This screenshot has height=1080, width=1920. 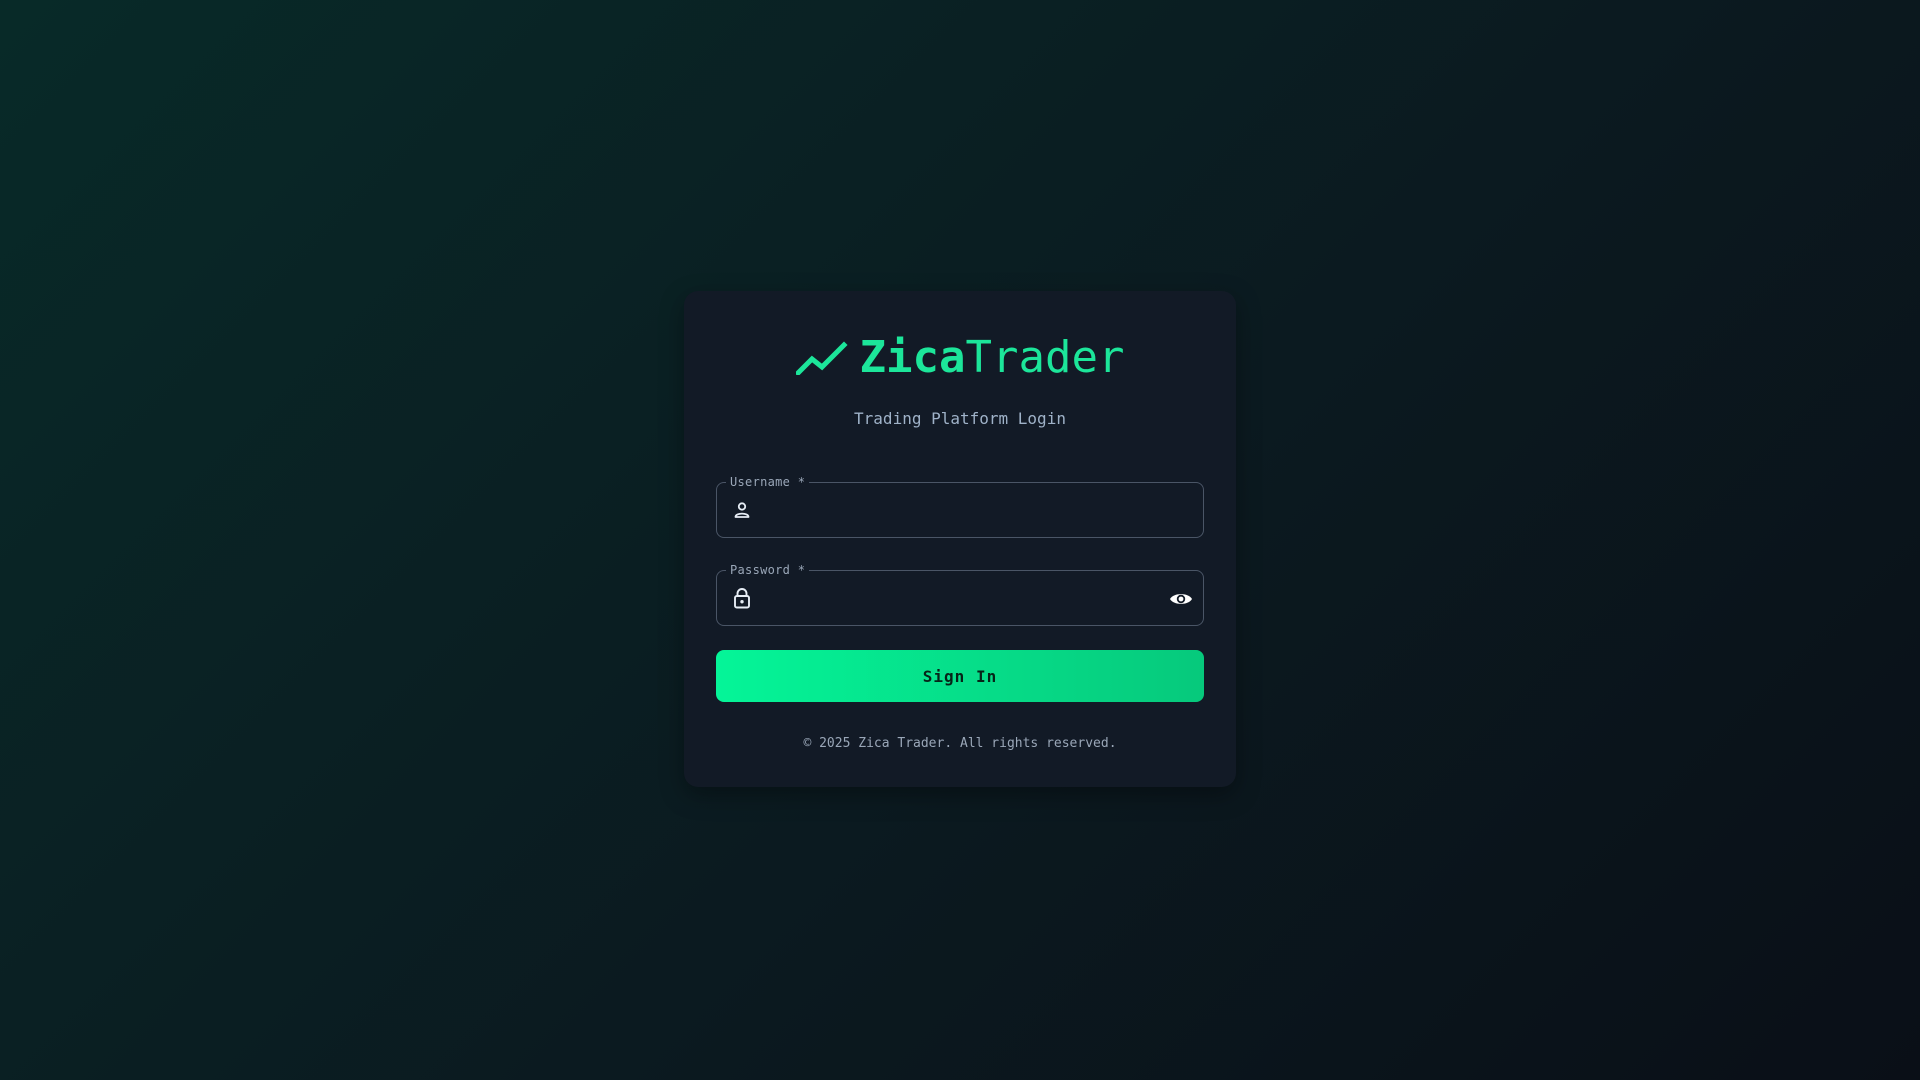 I want to click on password-label: Password *, so click(x=768, y=570).